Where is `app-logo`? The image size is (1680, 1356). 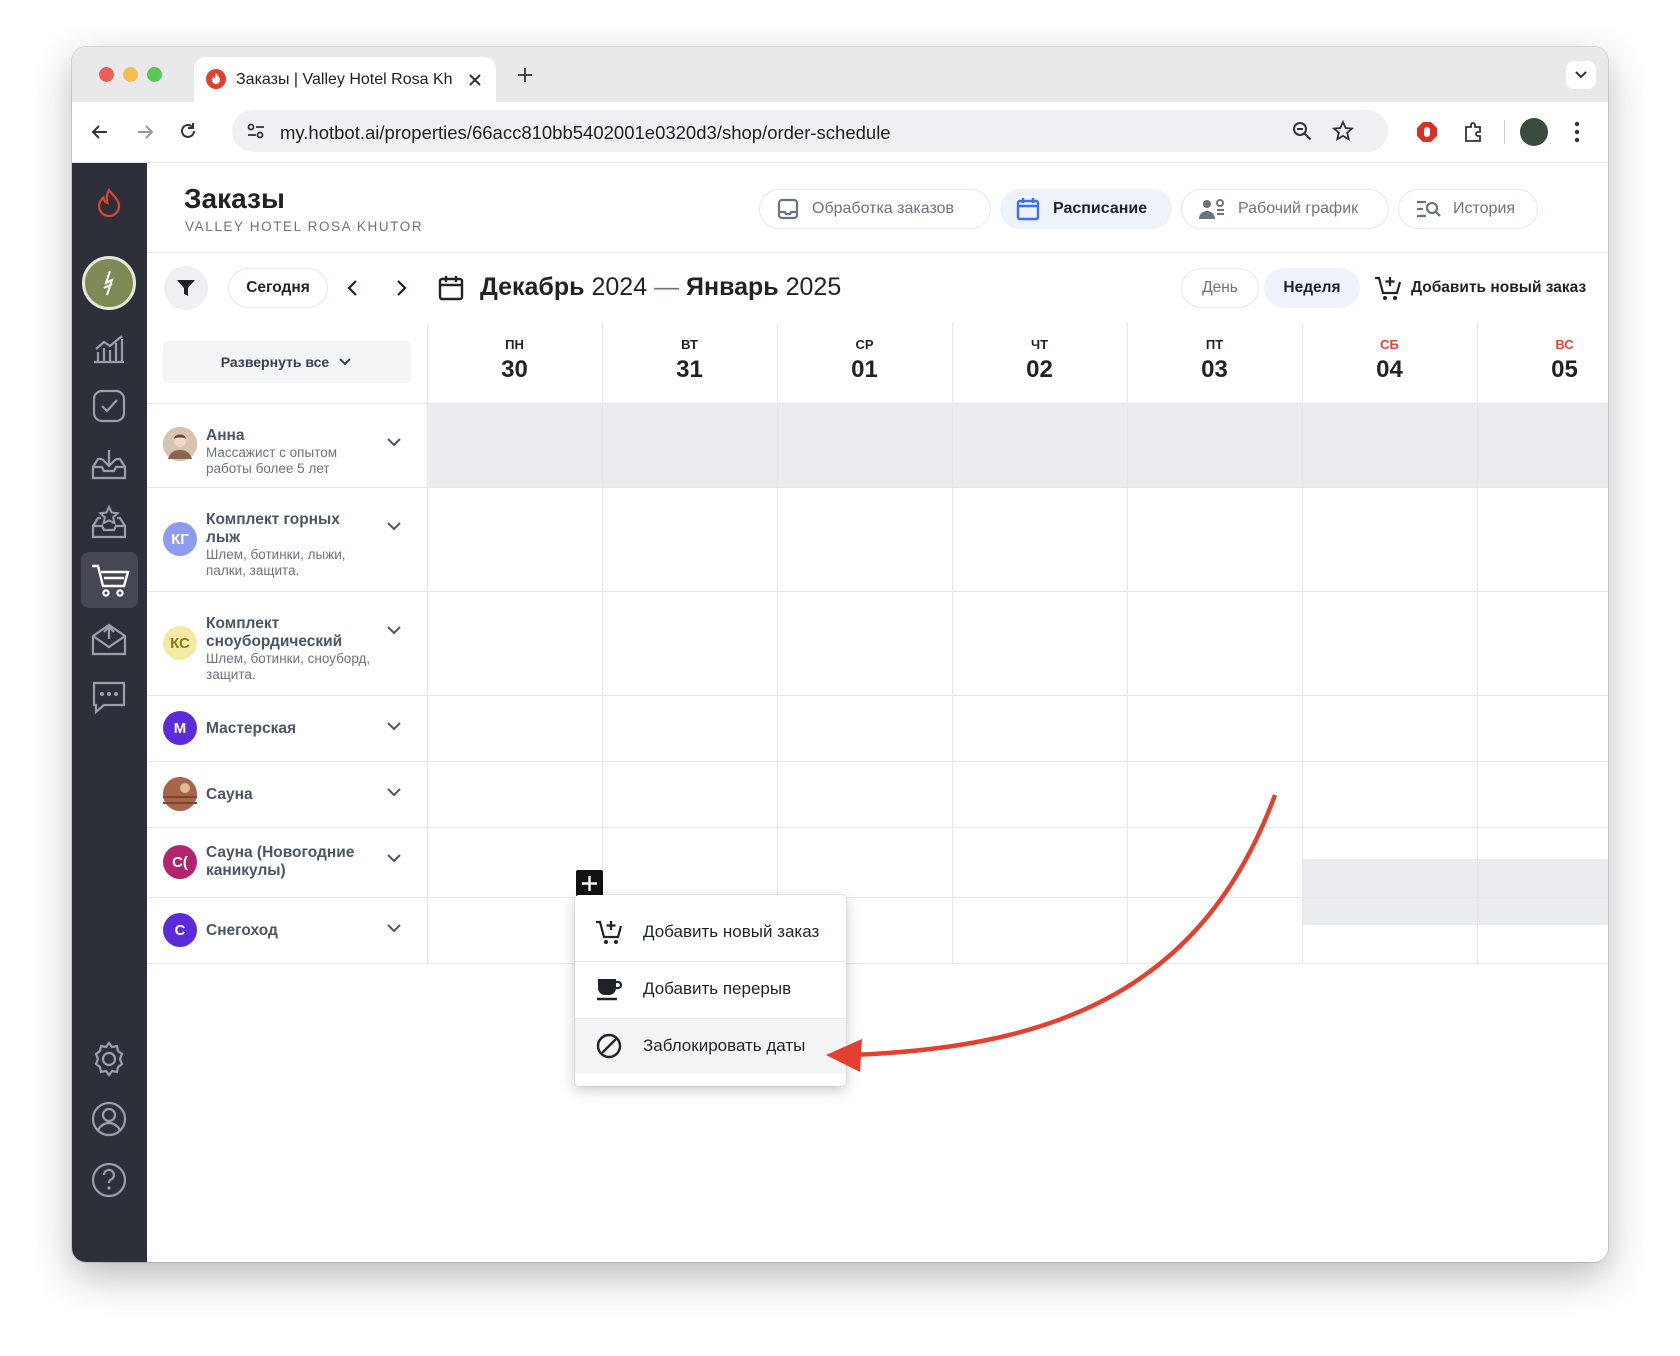
app-logo is located at coordinates (109, 204).